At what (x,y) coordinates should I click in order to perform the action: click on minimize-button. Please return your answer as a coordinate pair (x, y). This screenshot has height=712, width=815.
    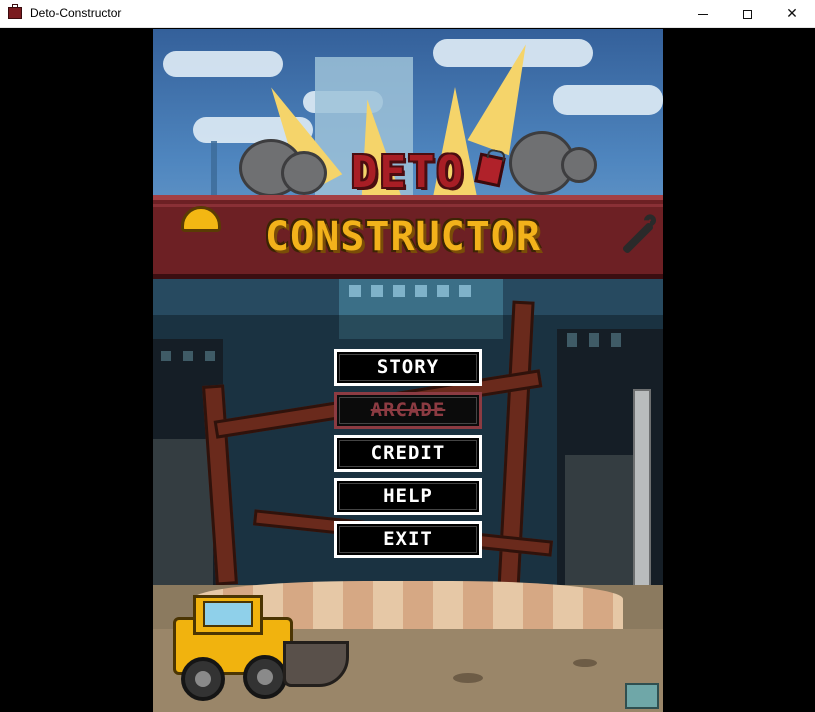
    Looking at the image, I should click on (703, 14).